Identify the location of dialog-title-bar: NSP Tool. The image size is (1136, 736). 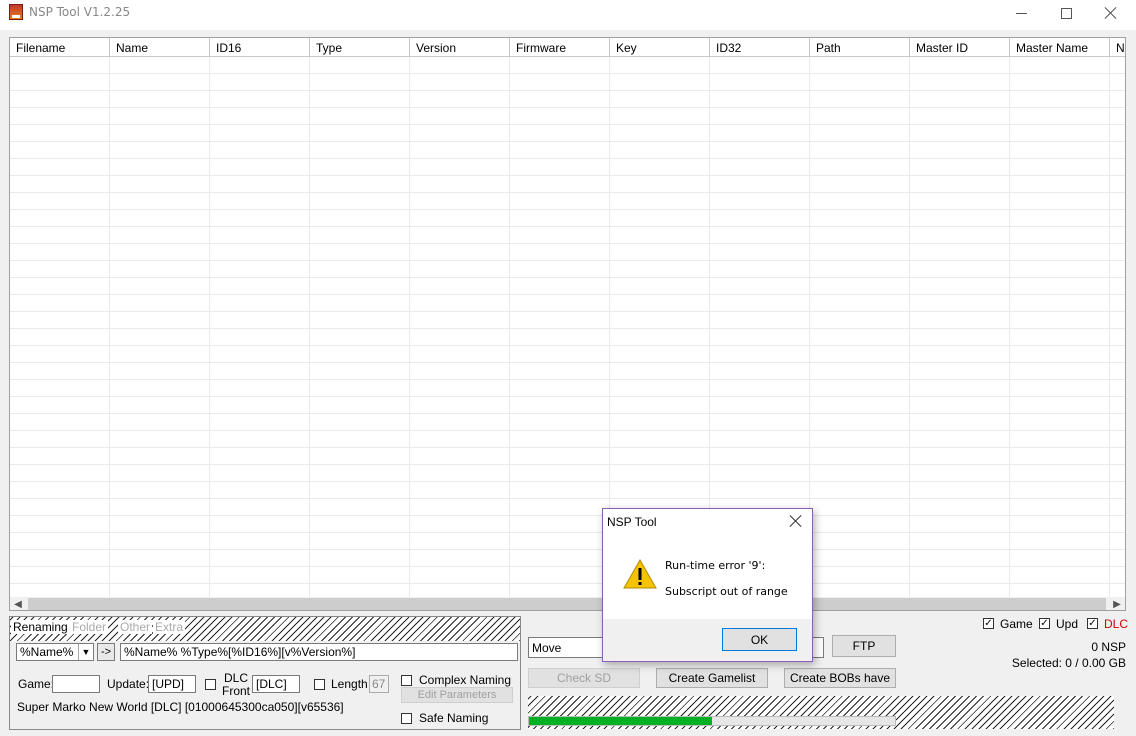
(707, 522).